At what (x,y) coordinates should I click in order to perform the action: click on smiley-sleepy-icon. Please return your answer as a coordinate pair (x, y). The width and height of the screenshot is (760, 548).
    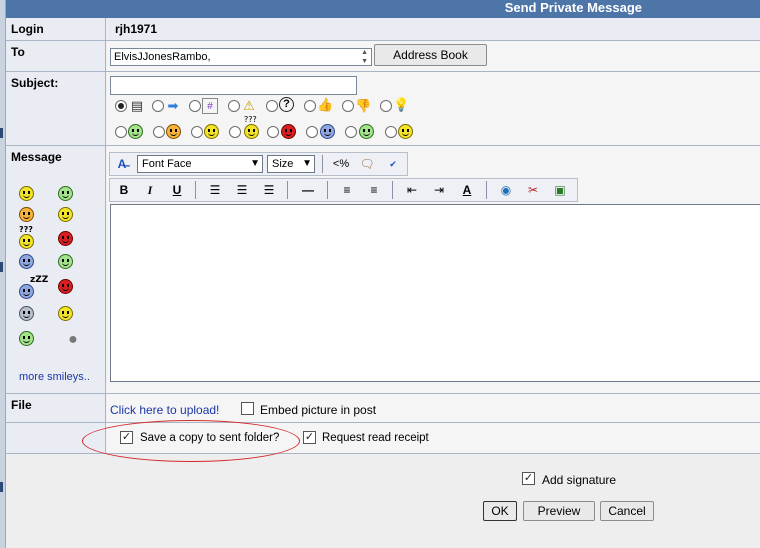
    Looking at the image, I should click on (26, 291).